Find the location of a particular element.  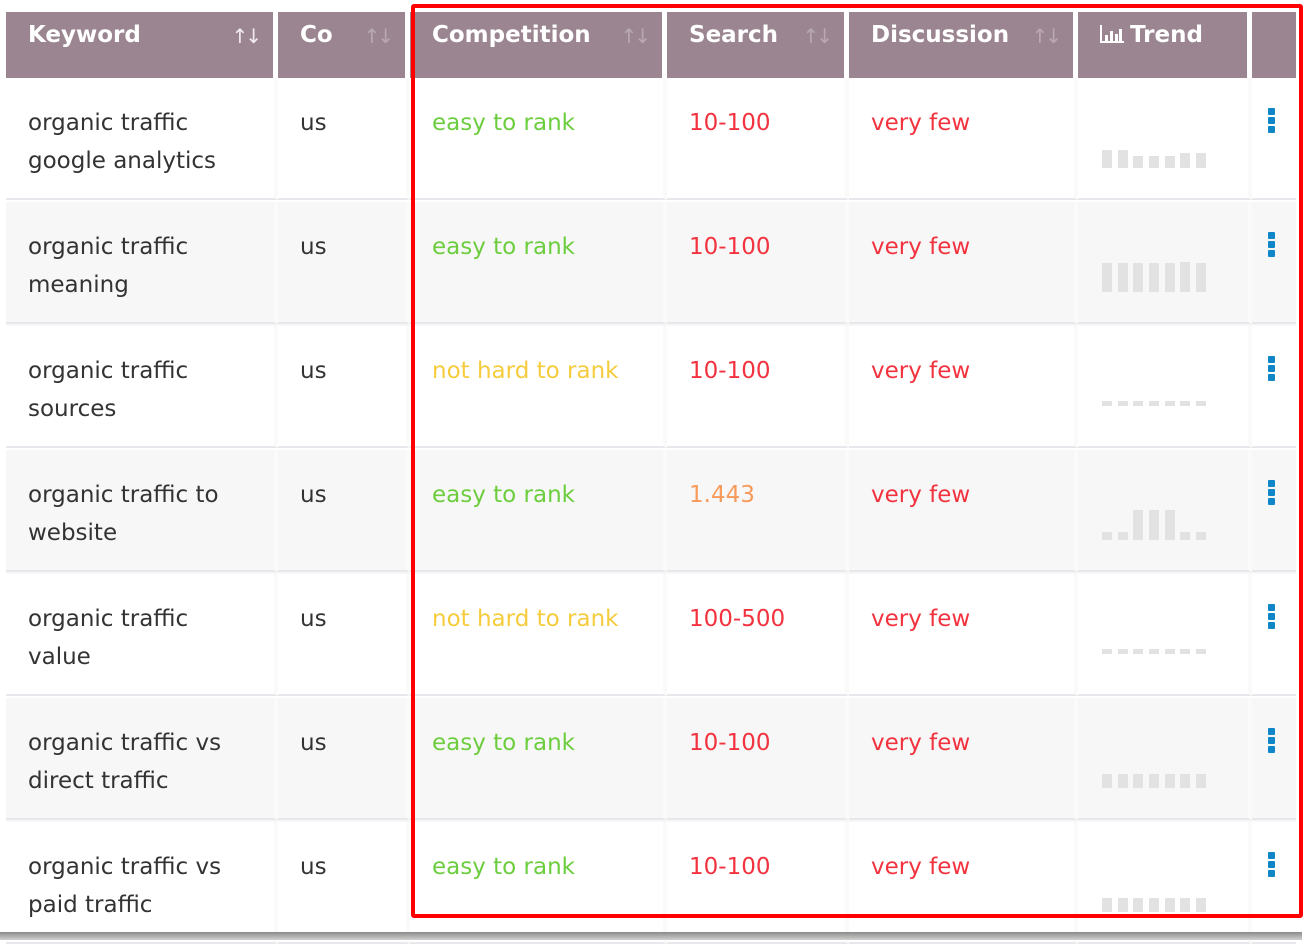

header-discussion: Discussion ↑↓ is located at coordinates (961, 45).